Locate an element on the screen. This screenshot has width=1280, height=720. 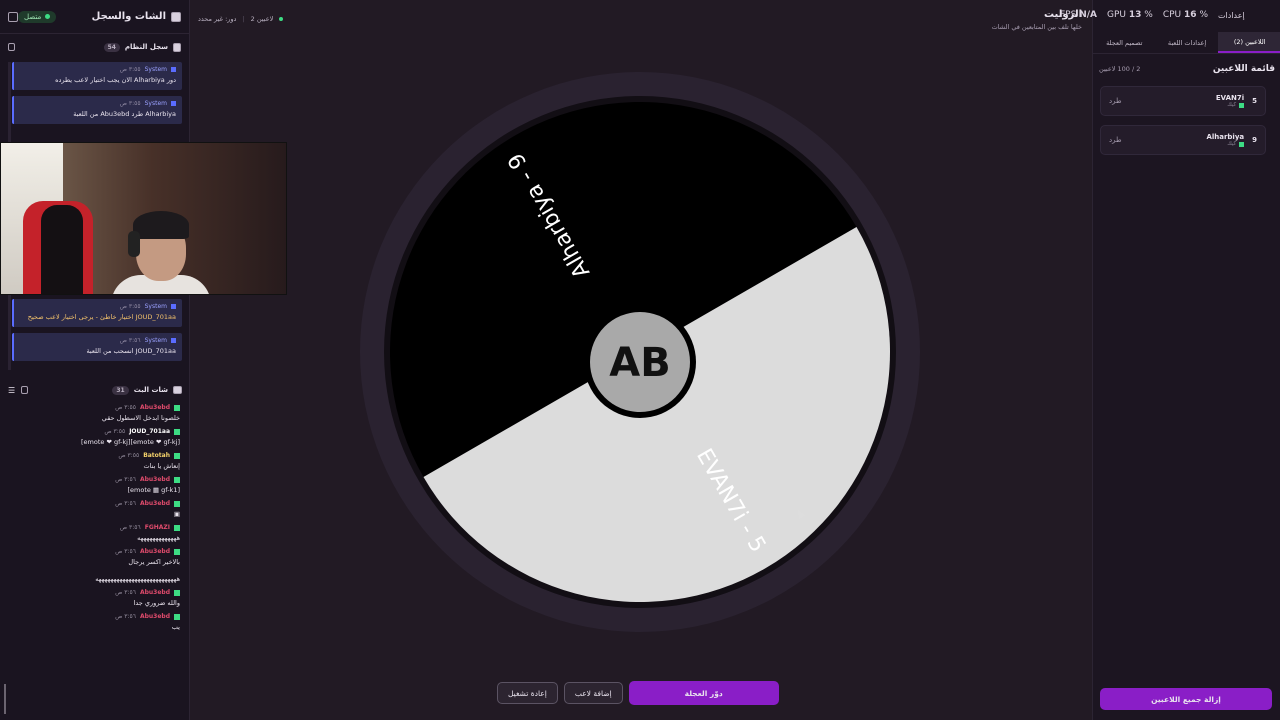
chat-message: هههههههههههههههههههههههههههه is located at coordinates (94, 578).